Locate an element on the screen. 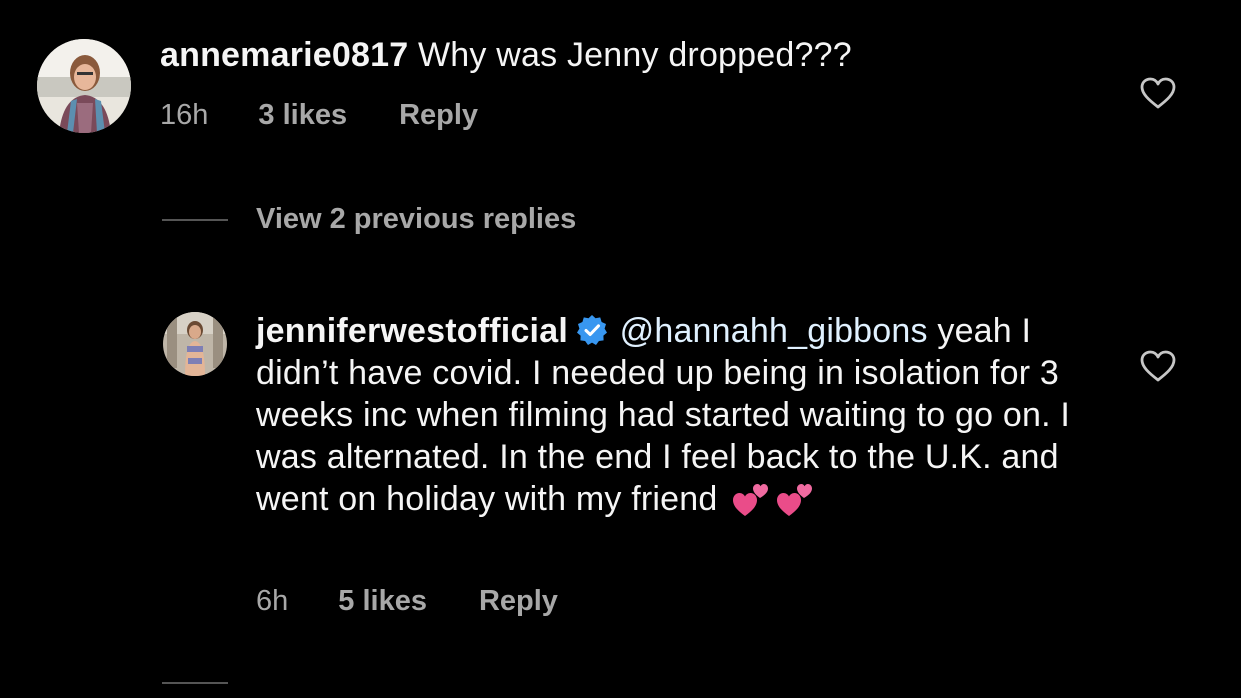 The width and height of the screenshot is (1241, 698). comment-text: annemarie0817 Why was Jenny dropped??? is located at coordinates (640, 55).